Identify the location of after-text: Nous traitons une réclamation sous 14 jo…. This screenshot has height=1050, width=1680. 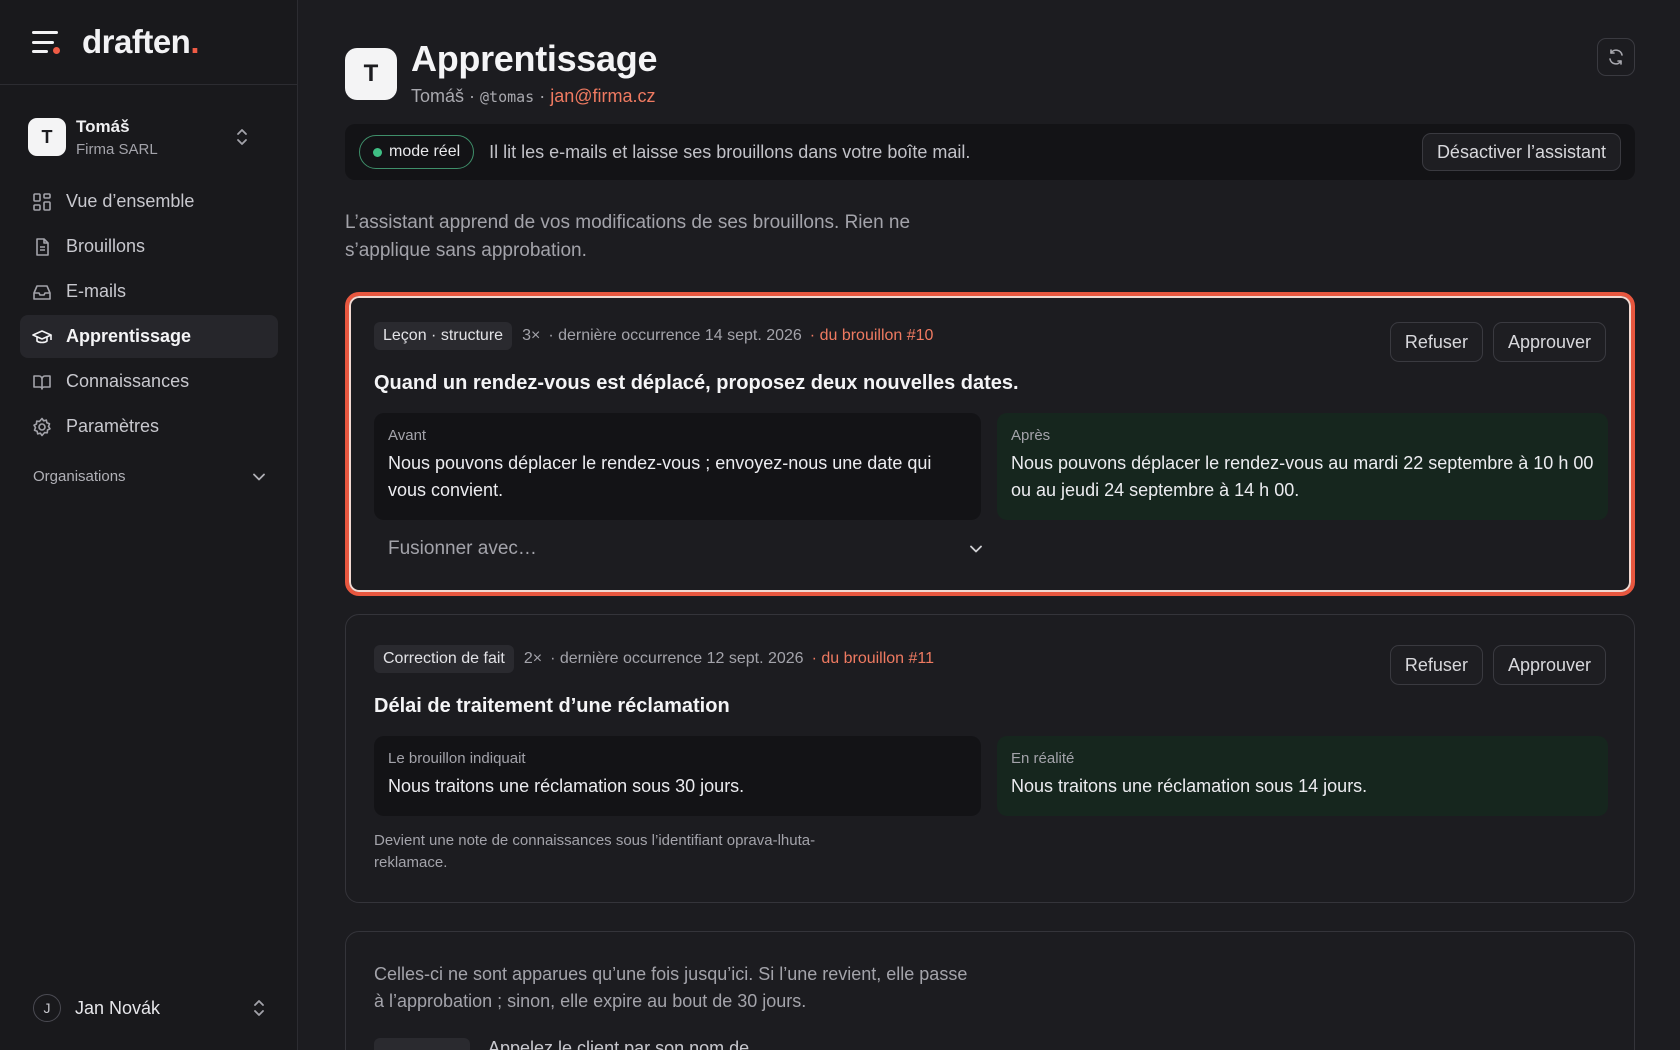
(1189, 786).